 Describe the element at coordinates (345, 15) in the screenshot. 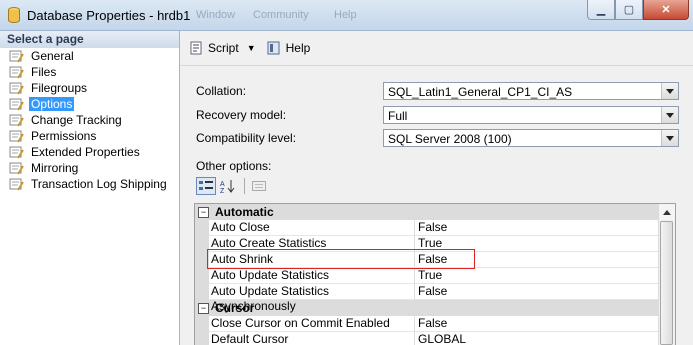

I see `ghost-menu-help: Help` at that location.